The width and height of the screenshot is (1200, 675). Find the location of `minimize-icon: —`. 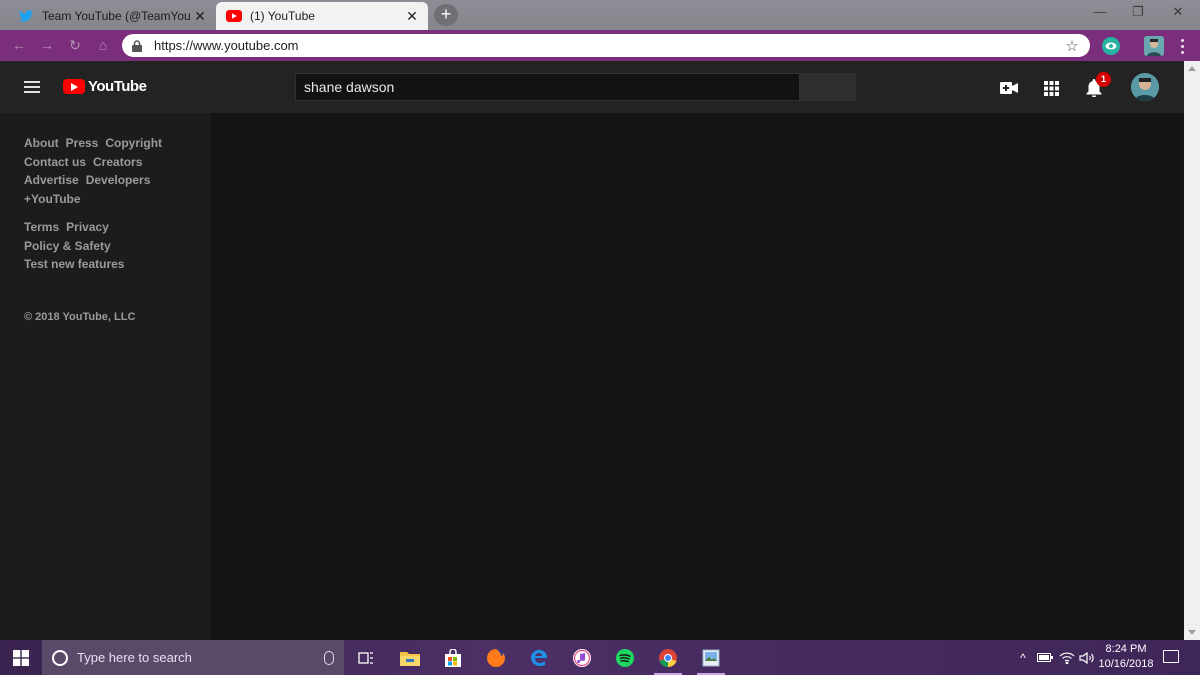

minimize-icon: — is located at coordinates (1100, 11).